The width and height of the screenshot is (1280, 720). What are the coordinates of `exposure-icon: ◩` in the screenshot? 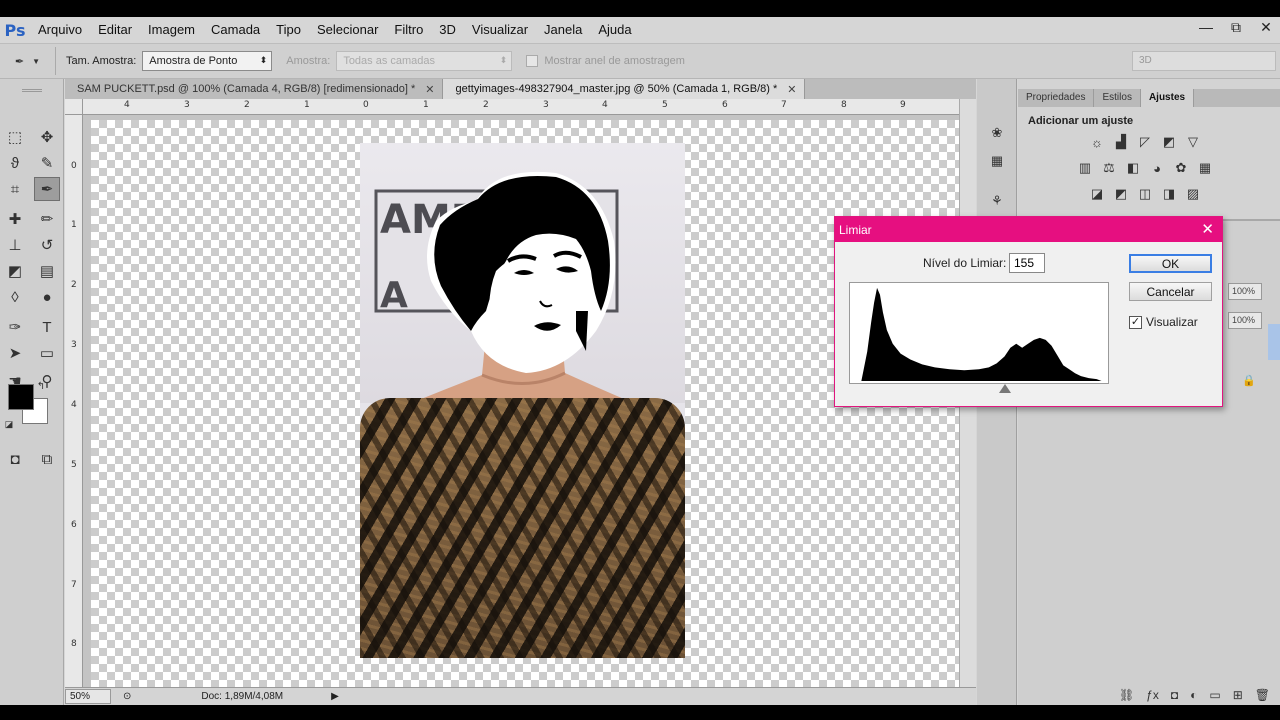 It's located at (1169, 142).